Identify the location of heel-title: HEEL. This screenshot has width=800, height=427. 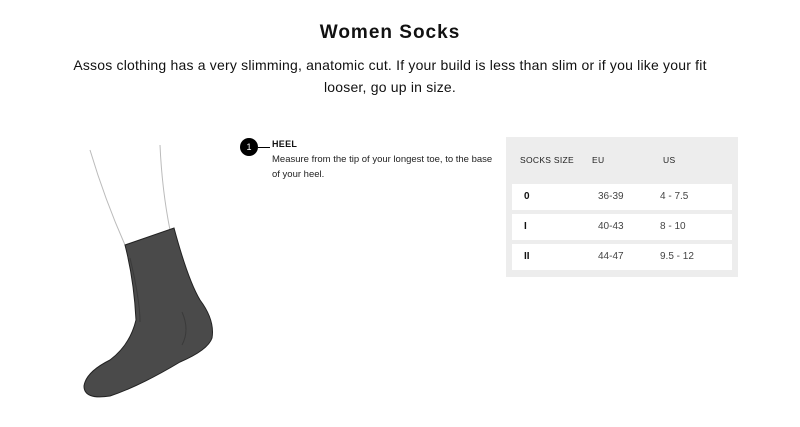
(285, 144).